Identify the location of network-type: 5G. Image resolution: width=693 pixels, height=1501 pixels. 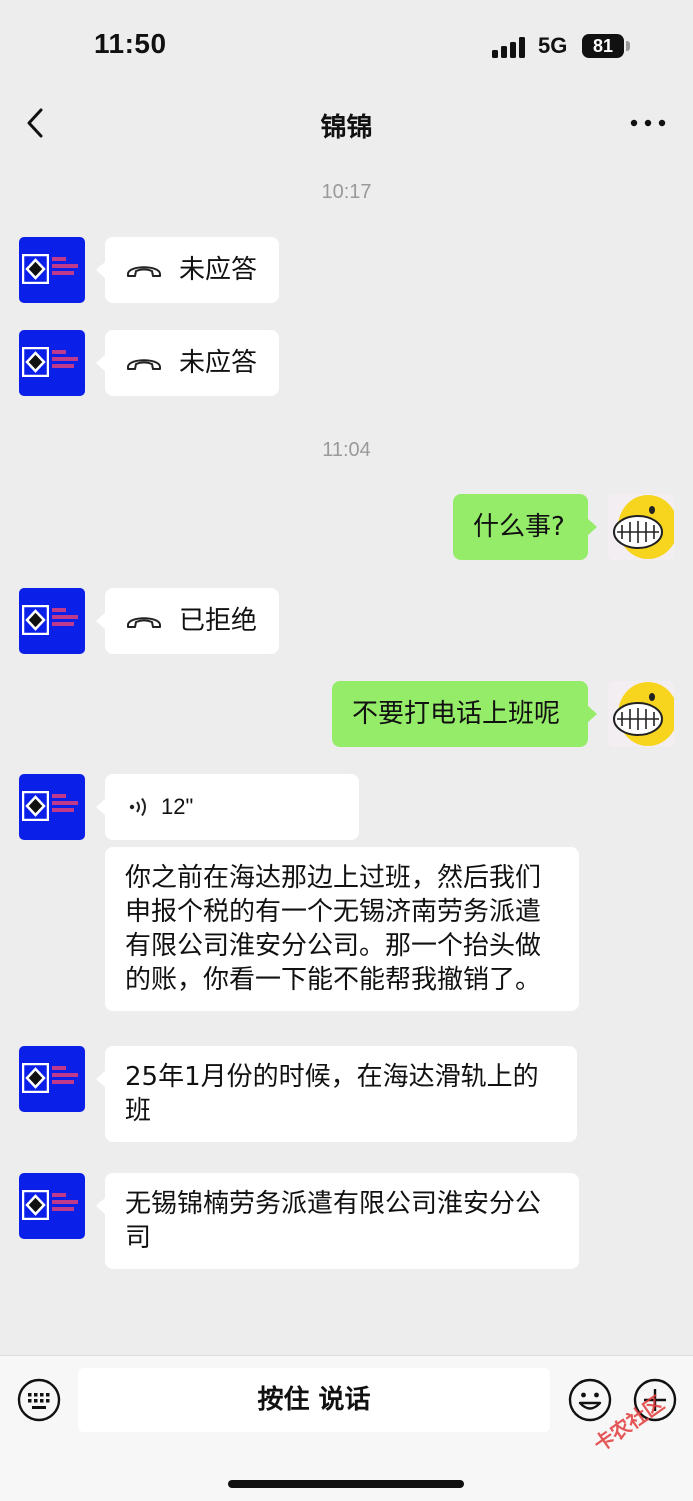
(553, 45).